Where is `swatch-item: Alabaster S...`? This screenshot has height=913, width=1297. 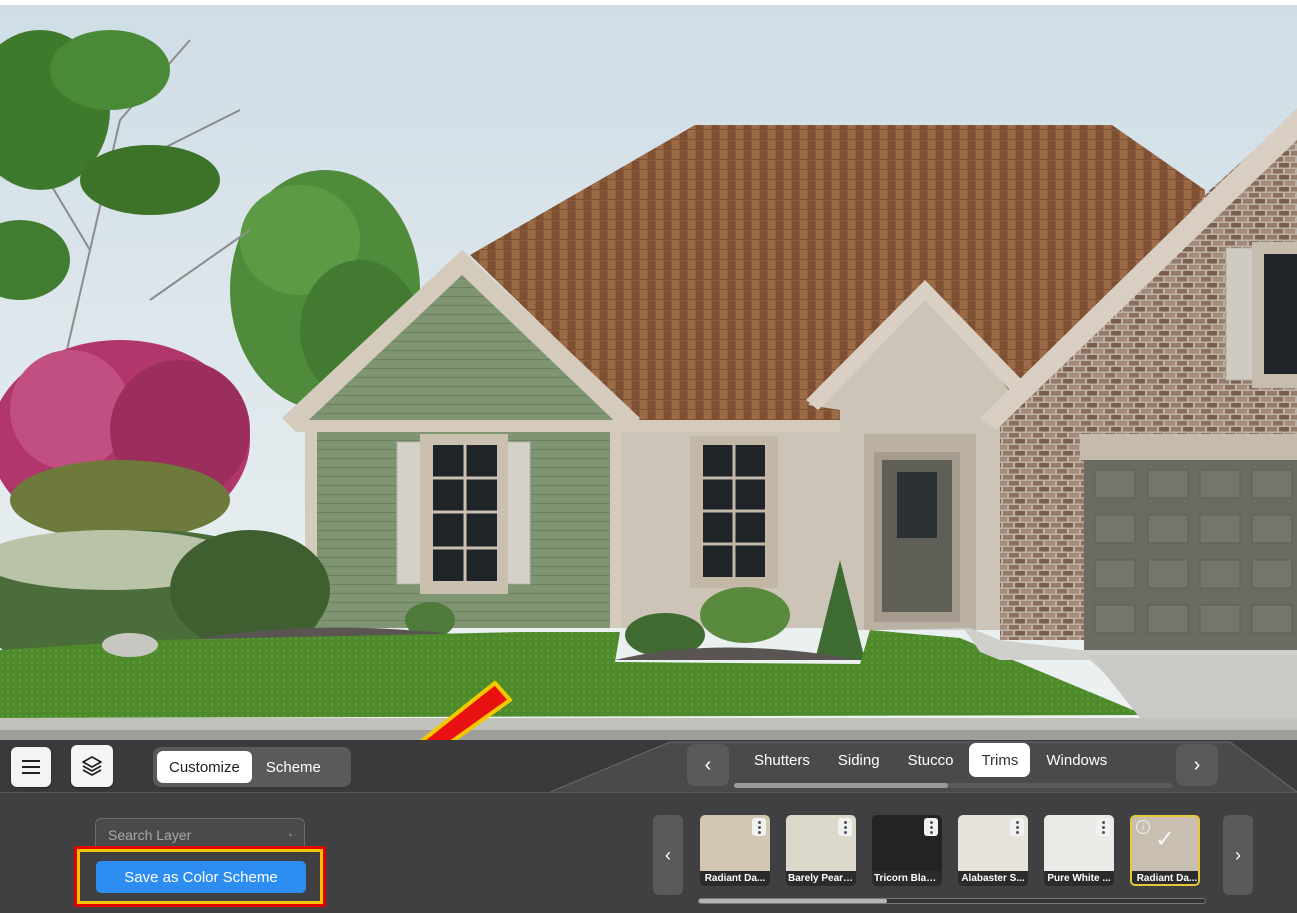 swatch-item: Alabaster S... is located at coordinates (993, 850).